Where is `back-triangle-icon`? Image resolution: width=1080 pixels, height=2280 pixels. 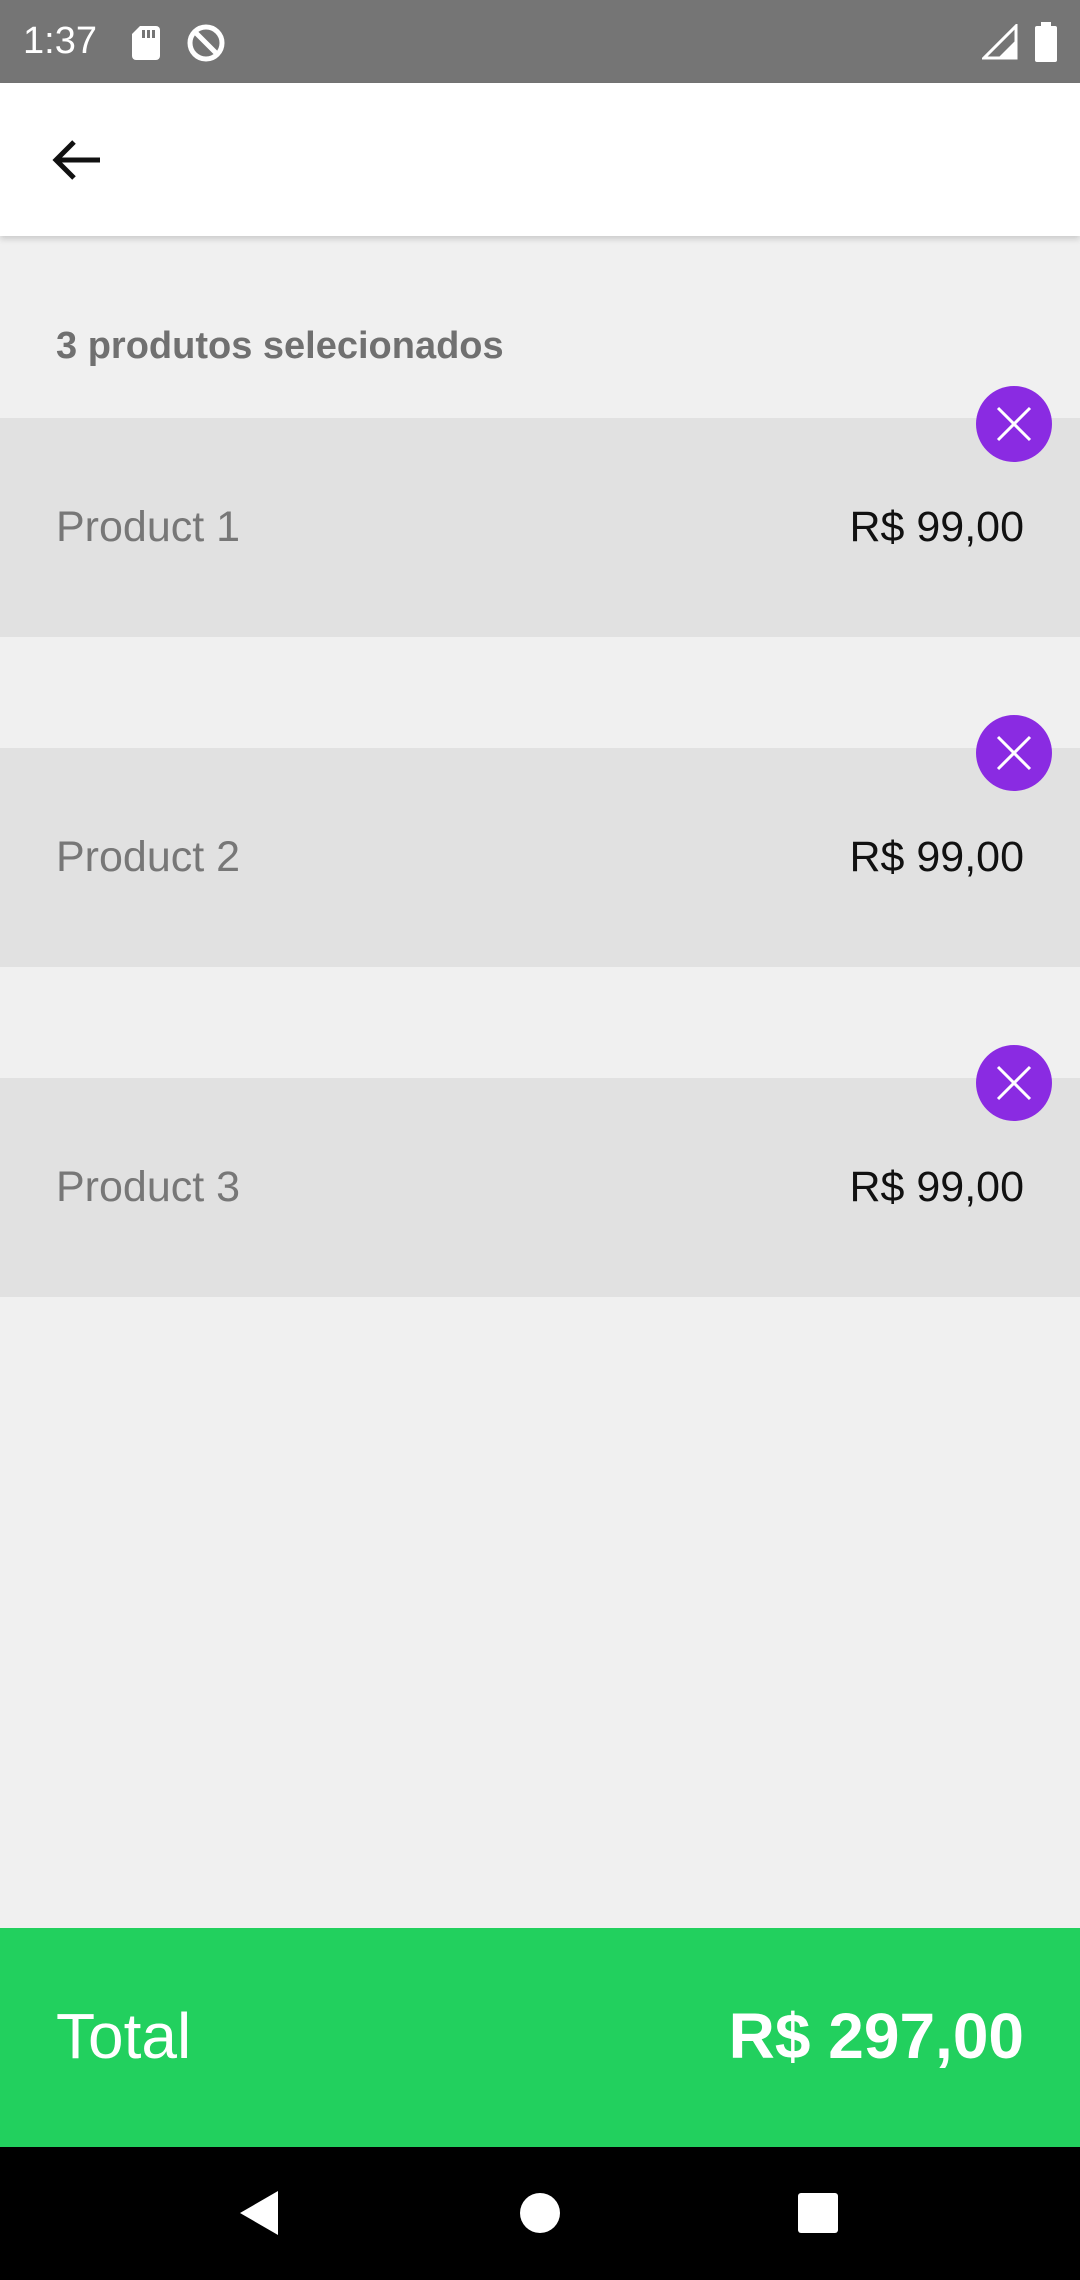 back-triangle-icon is located at coordinates (259, 2213).